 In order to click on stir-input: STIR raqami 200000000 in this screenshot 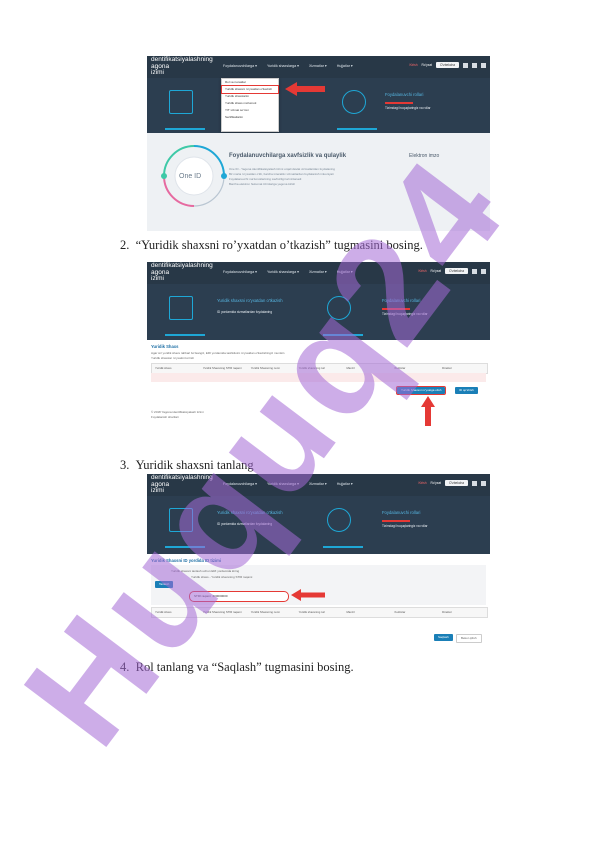, I will do `click(239, 596)`.